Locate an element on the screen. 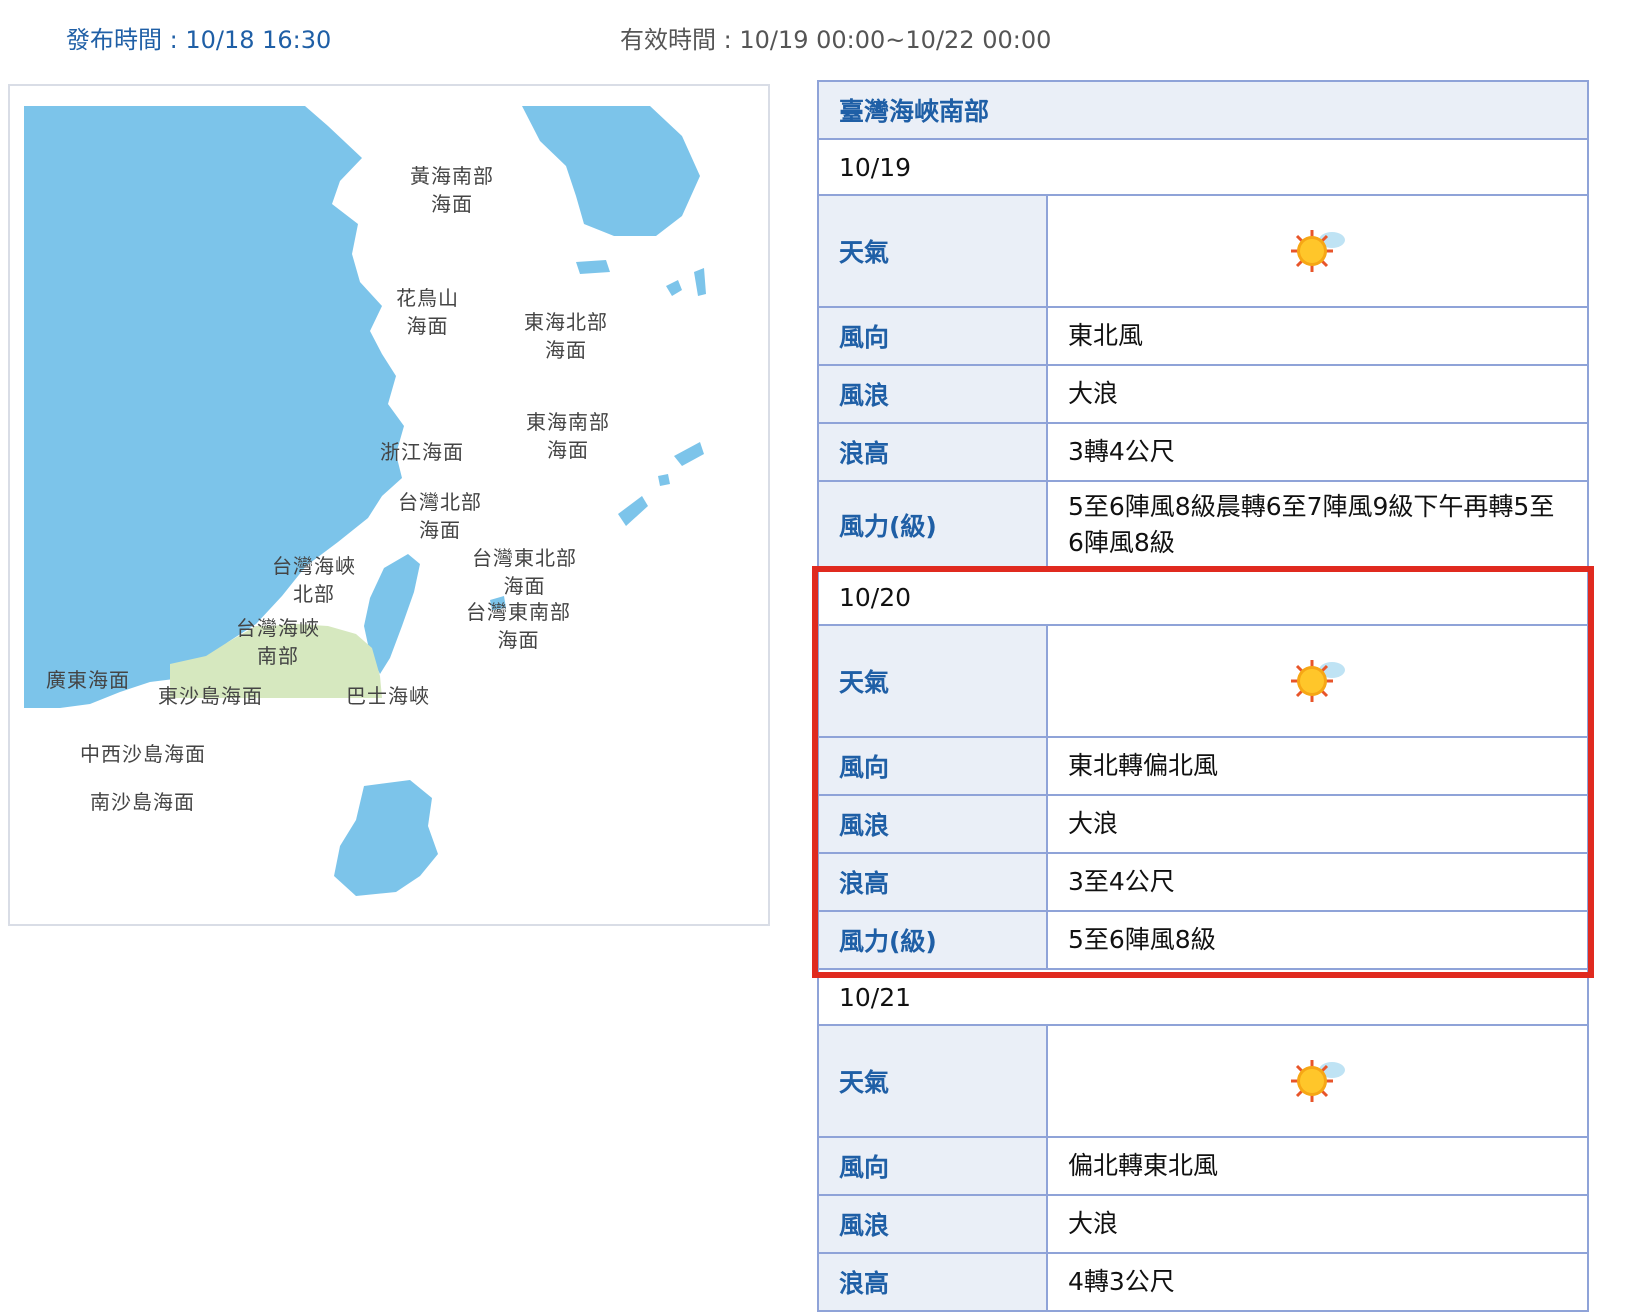 This screenshot has height=1312, width=1652. wind-direction-value: 東北轉偏北風 is located at coordinates (1317, 766).